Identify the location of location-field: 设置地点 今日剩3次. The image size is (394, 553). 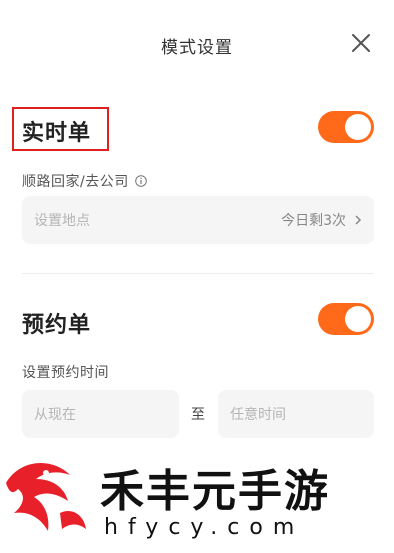
(198, 220).